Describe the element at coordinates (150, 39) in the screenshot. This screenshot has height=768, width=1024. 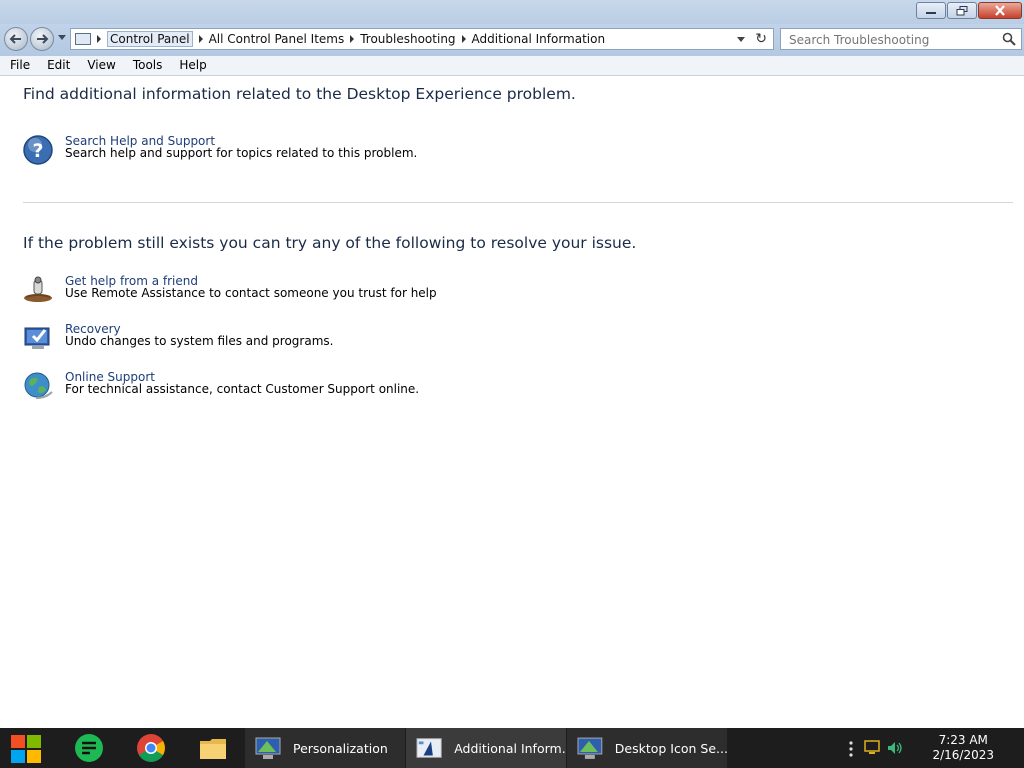
I see `breadcrumb-control-panel: Control Panel` at that location.